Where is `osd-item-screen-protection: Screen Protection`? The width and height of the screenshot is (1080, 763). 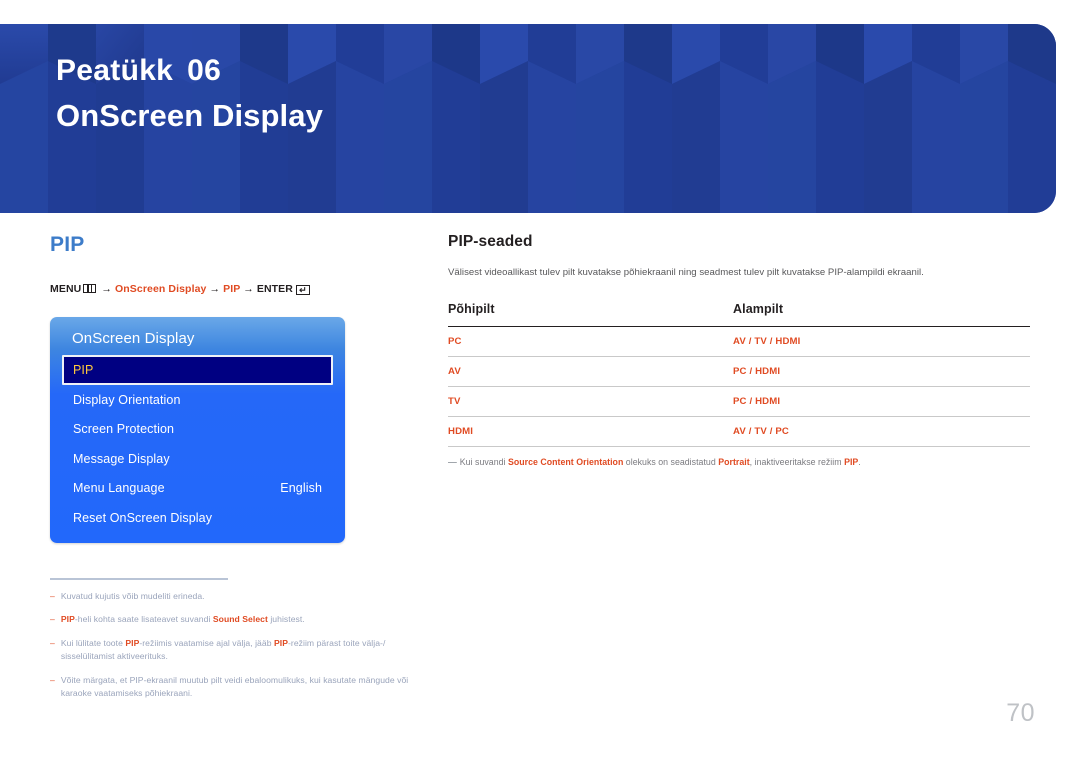 osd-item-screen-protection: Screen Protection is located at coordinates (197, 430).